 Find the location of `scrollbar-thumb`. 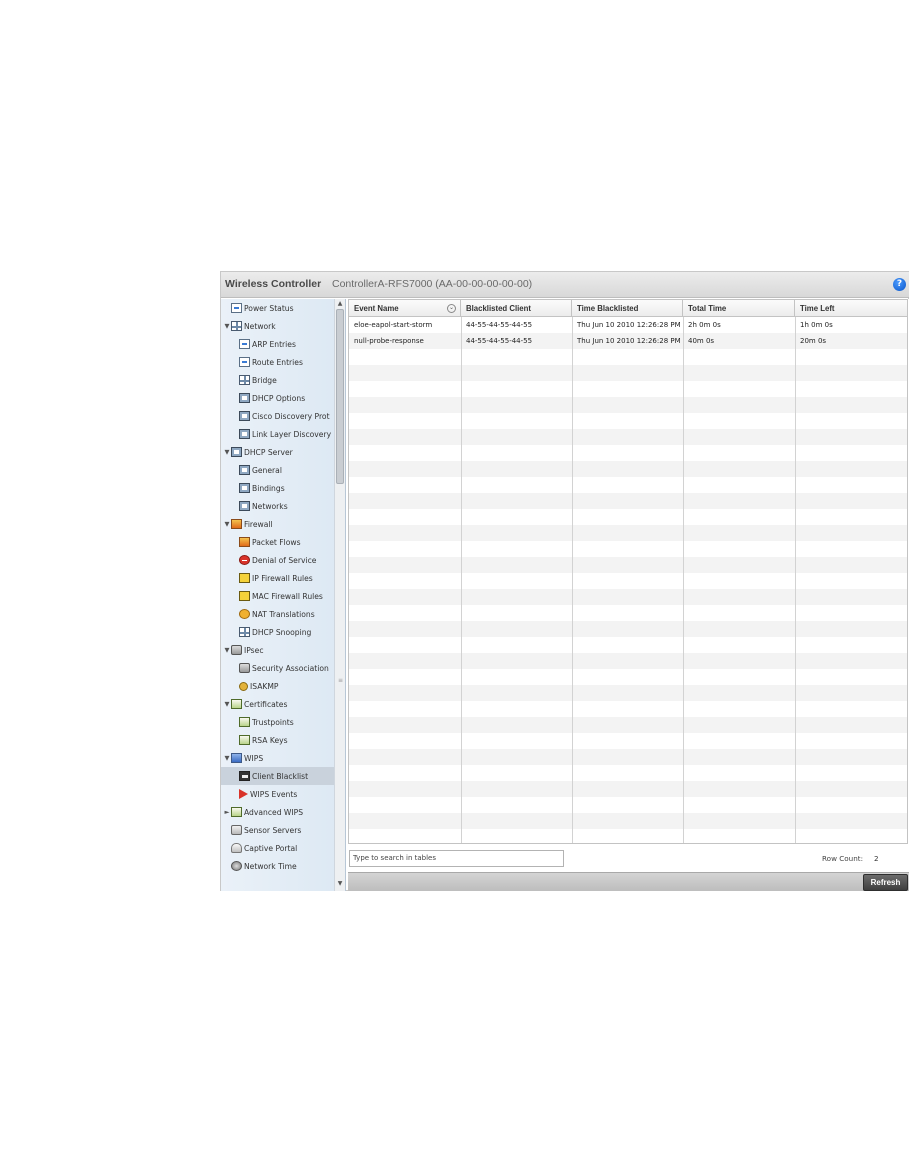

scrollbar-thumb is located at coordinates (340, 396).